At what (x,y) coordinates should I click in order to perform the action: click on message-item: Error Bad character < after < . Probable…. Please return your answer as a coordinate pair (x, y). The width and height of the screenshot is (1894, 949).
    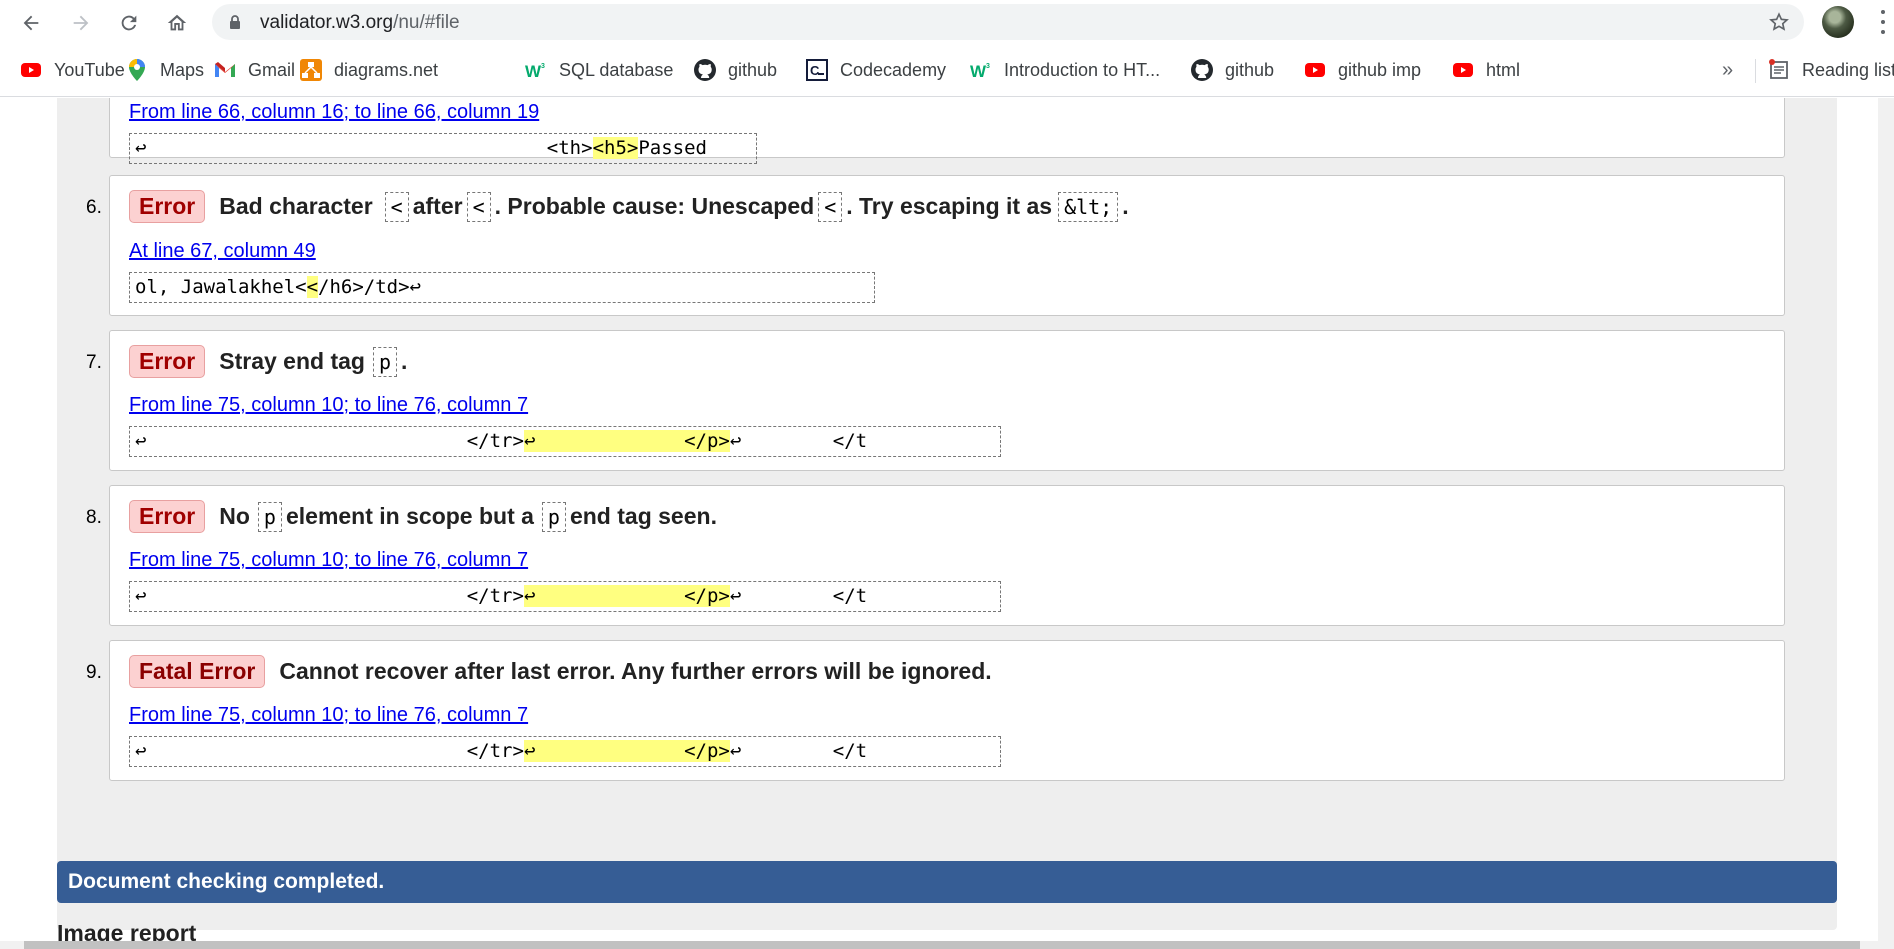
    Looking at the image, I should click on (947, 245).